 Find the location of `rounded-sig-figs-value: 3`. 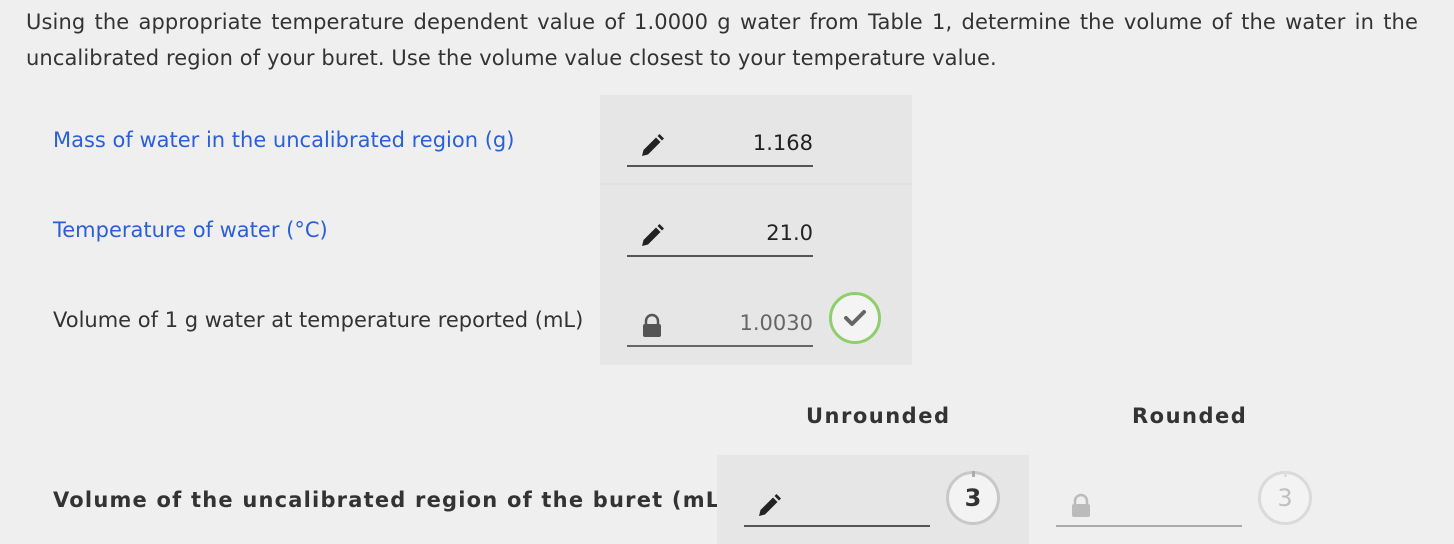

rounded-sig-figs-value: 3 is located at coordinates (1285, 498).